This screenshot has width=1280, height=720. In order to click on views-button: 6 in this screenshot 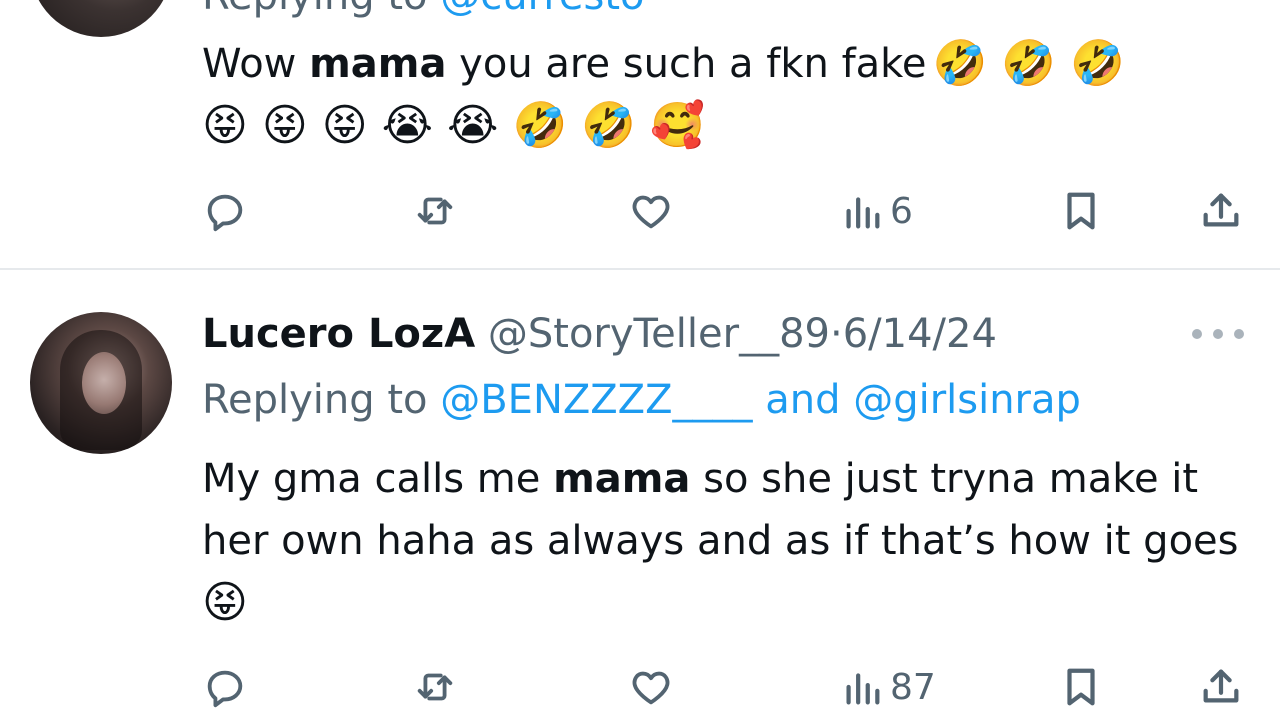, I will do `click(877, 211)`.